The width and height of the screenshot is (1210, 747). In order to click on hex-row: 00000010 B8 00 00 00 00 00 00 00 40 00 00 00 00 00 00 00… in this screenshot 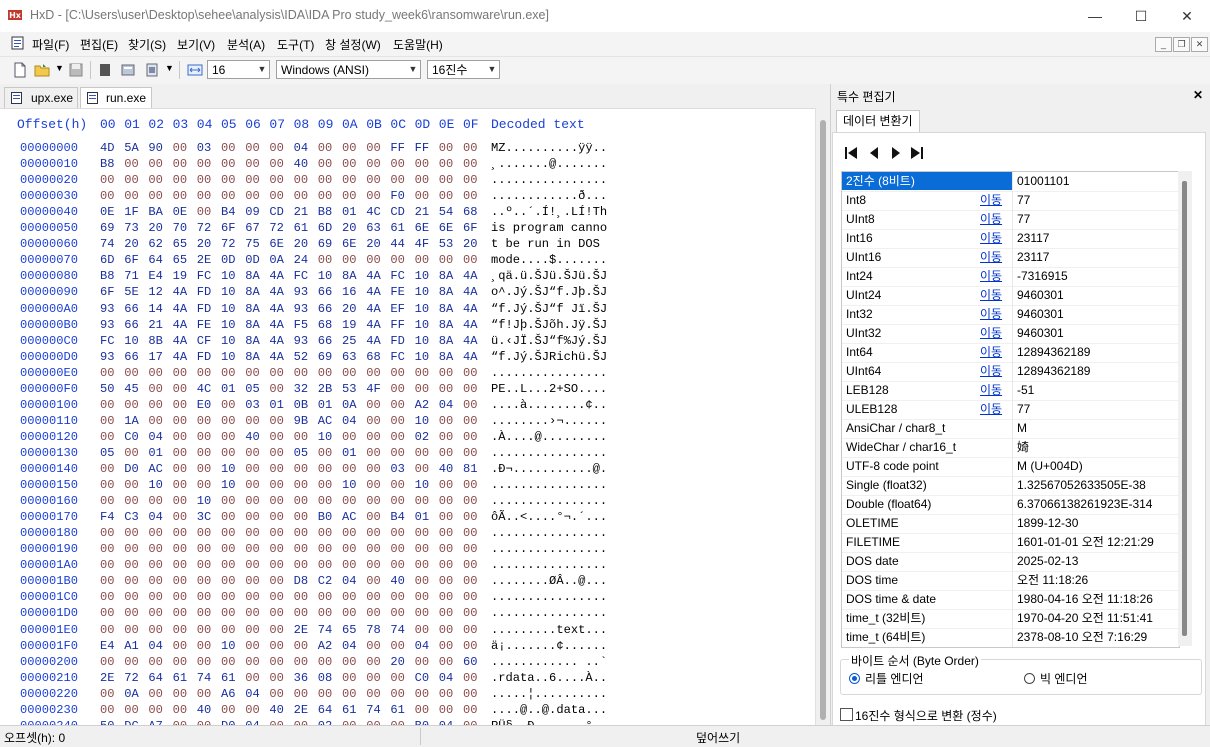, I will do `click(407, 164)`.